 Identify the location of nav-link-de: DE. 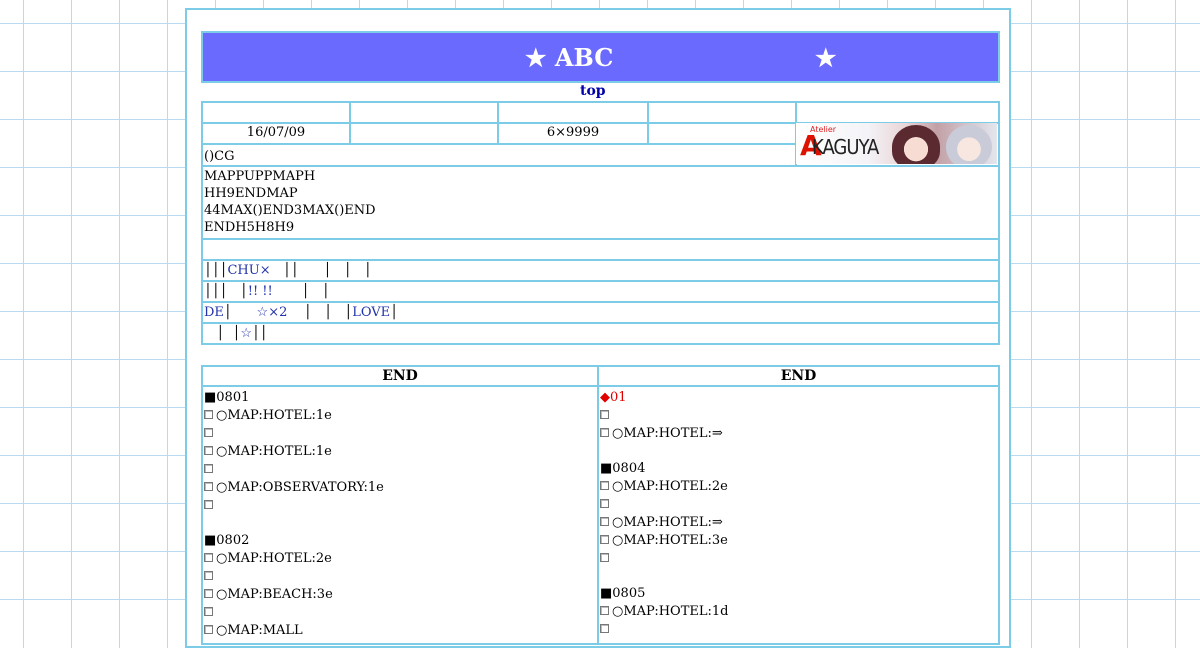
(214, 312).